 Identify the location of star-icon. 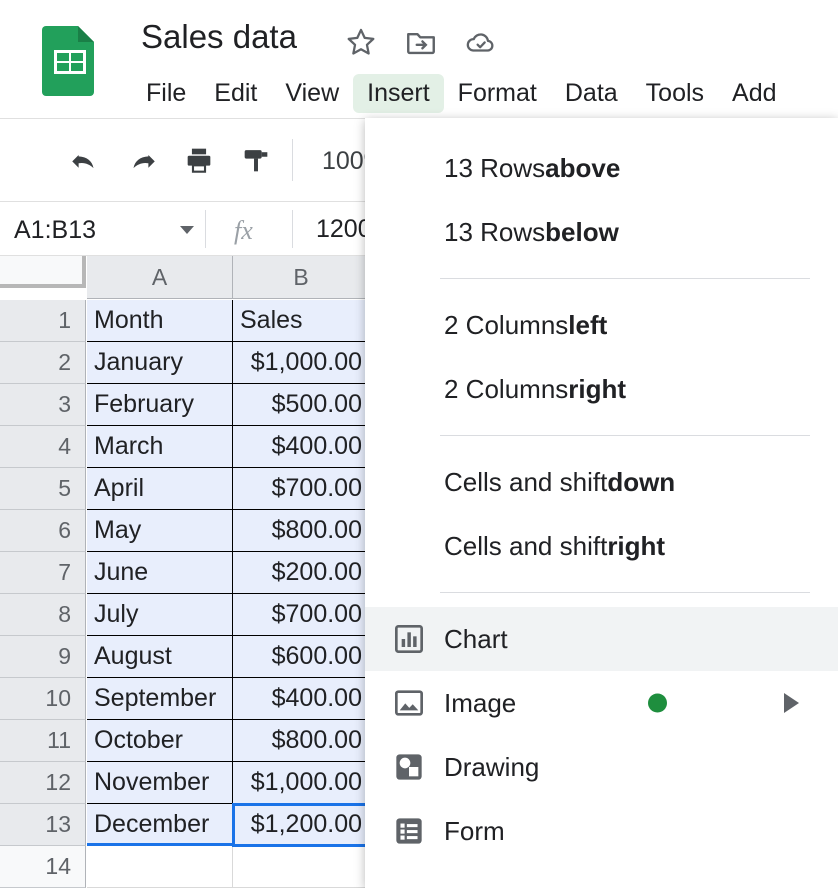
(361, 42).